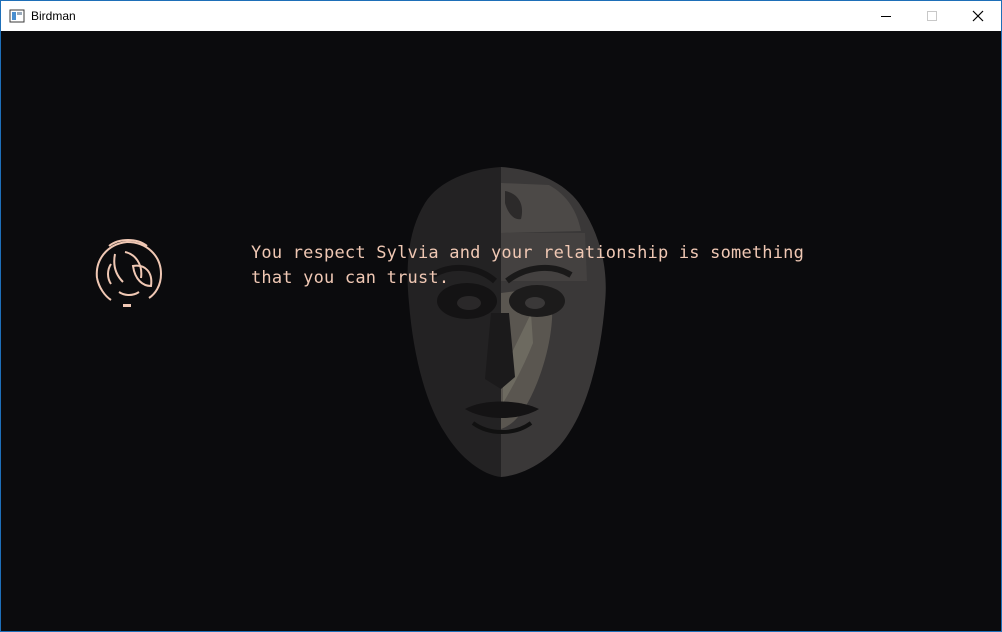 The width and height of the screenshot is (1002, 632). I want to click on maximize-icon, so click(932, 16).